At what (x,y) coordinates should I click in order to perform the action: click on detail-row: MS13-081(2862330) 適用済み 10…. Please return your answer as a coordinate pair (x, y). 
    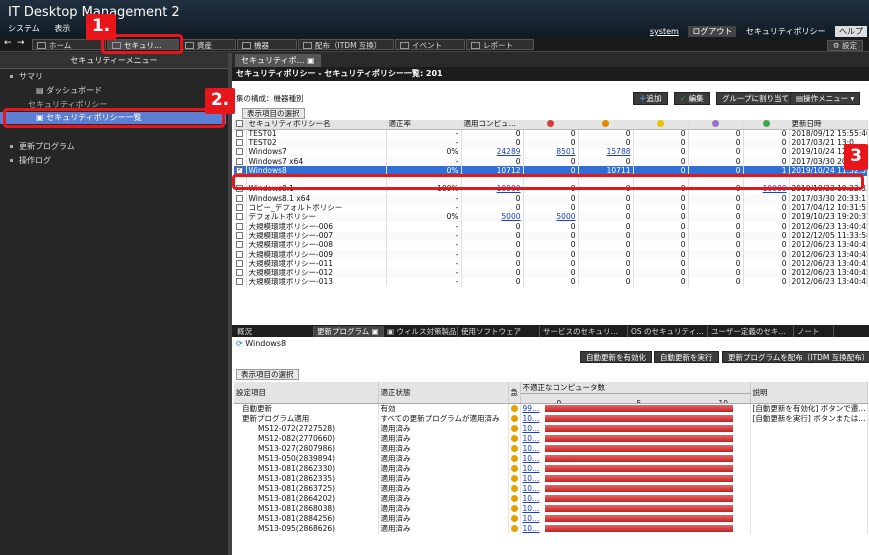
    Looking at the image, I should click on (551, 468).